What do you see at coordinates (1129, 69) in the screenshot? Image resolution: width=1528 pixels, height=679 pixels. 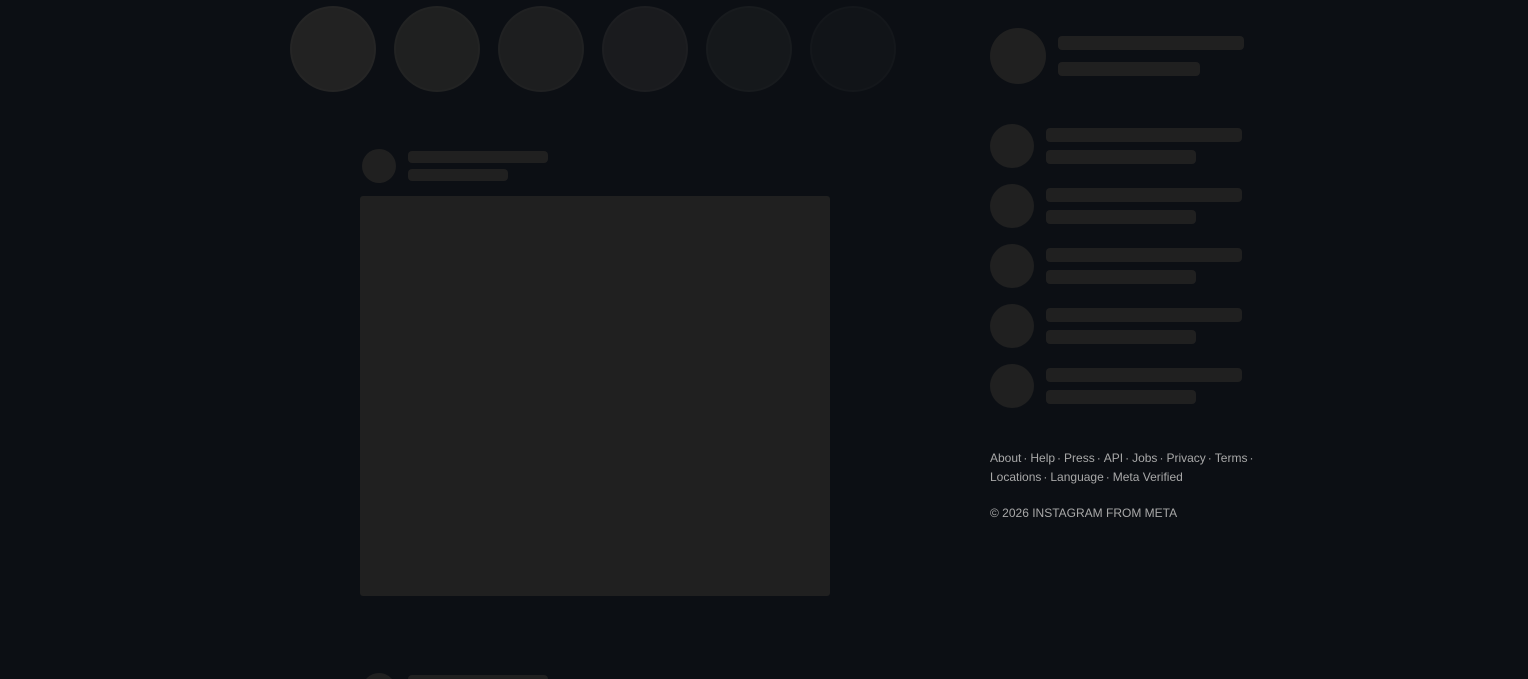 I see `current-user-subtitle-placeholder` at bounding box center [1129, 69].